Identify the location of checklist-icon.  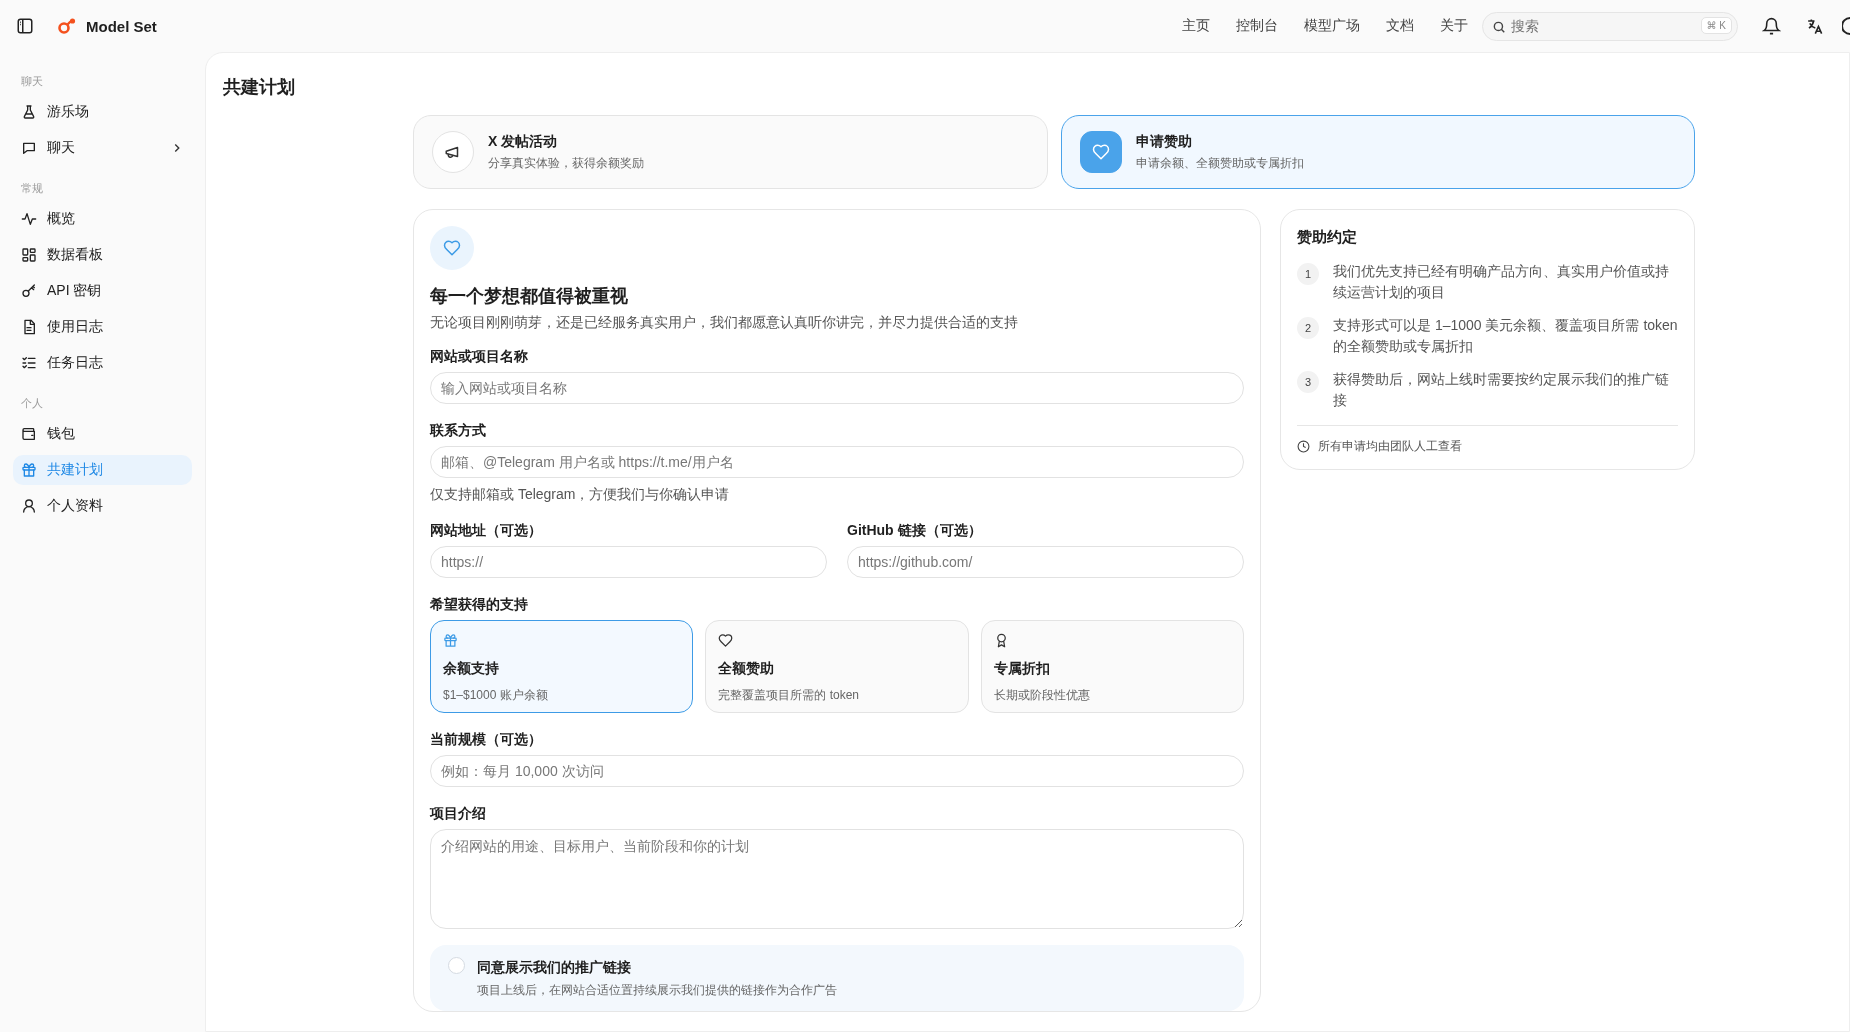
(29, 363).